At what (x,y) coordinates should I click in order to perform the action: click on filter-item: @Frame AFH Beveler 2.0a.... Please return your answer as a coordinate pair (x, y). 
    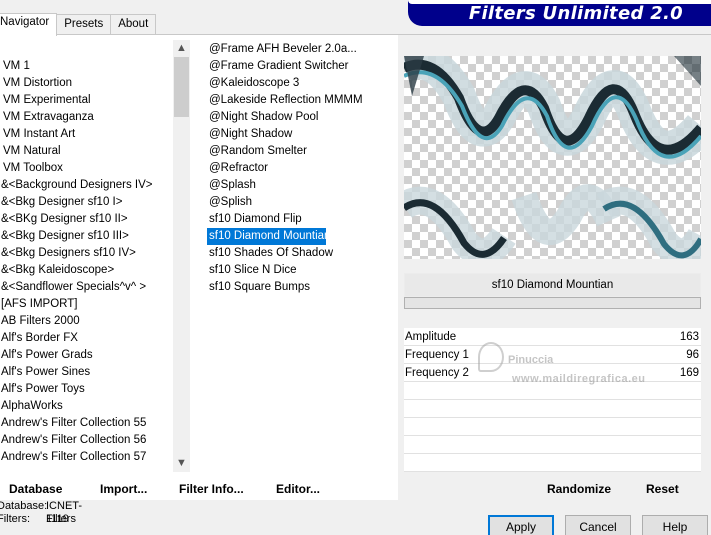
    Looking at the image, I should click on (302, 49).